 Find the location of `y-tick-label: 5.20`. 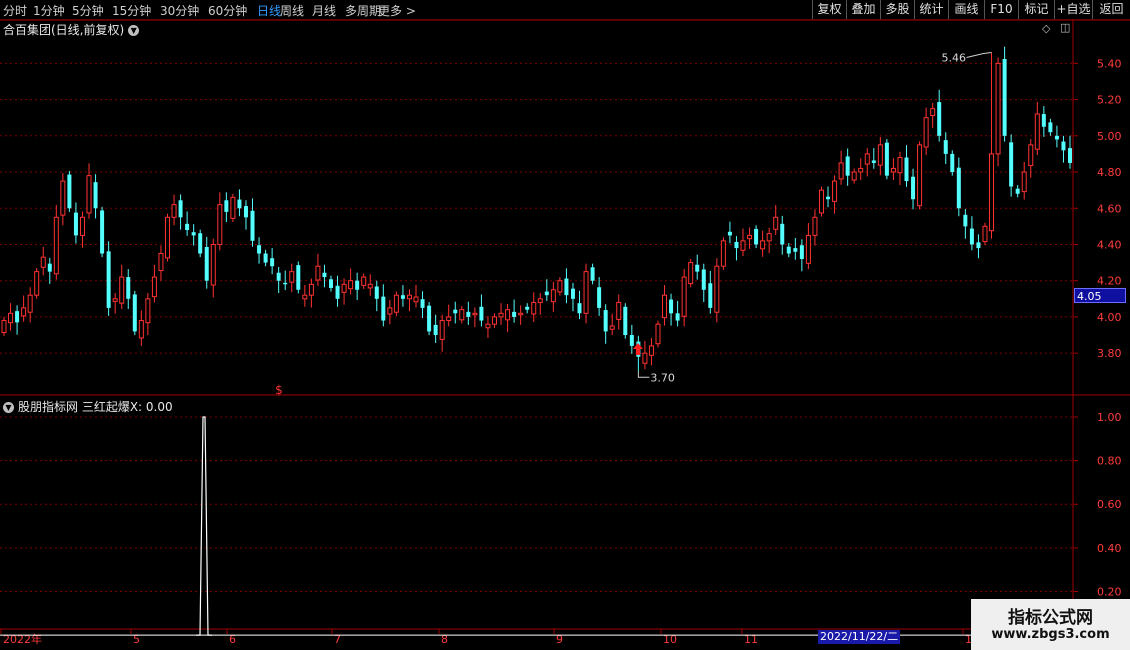

y-tick-label: 5.20 is located at coordinates (1109, 100).